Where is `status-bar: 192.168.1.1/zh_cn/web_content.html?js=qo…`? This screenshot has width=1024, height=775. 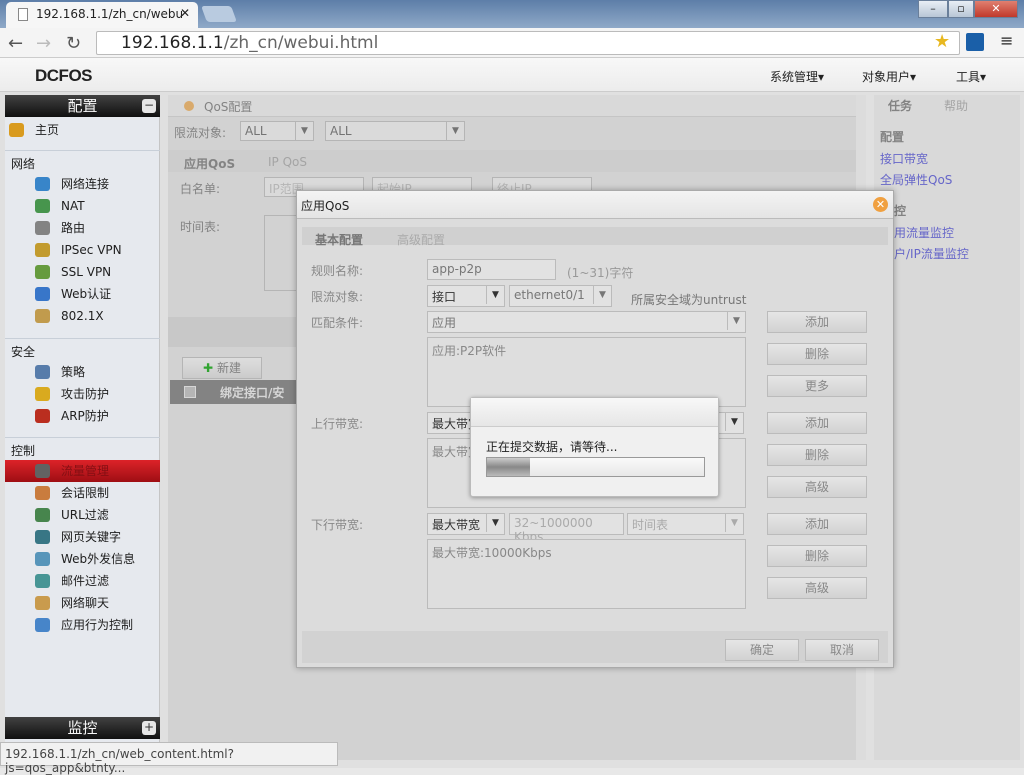
status-bar: 192.168.1.1/zh_cn/web_content.html?js=qo… is located at coordinates (169, 758).